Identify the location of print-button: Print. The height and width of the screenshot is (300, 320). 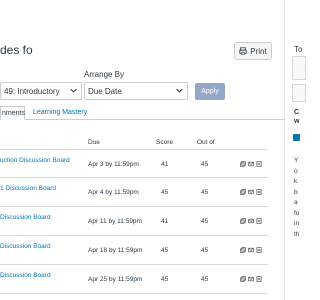
(253, 51).